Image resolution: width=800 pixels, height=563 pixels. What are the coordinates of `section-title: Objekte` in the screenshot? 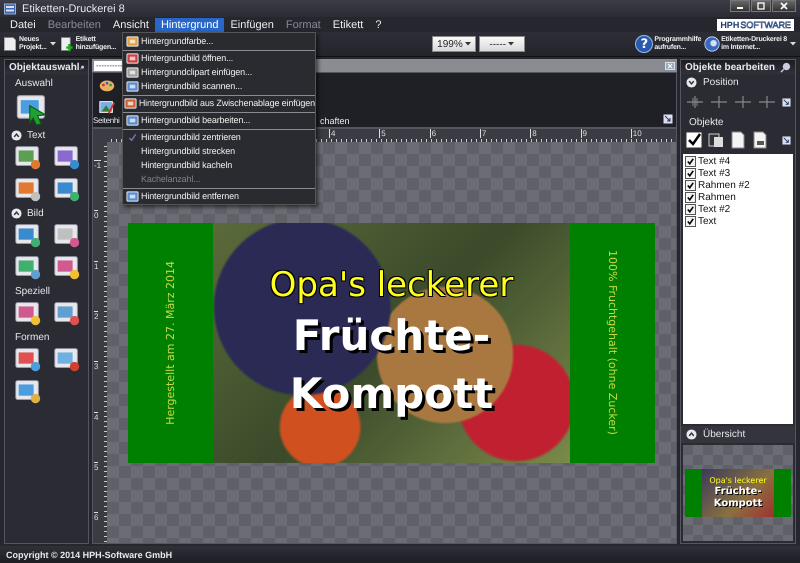 It's located at (706, 122).